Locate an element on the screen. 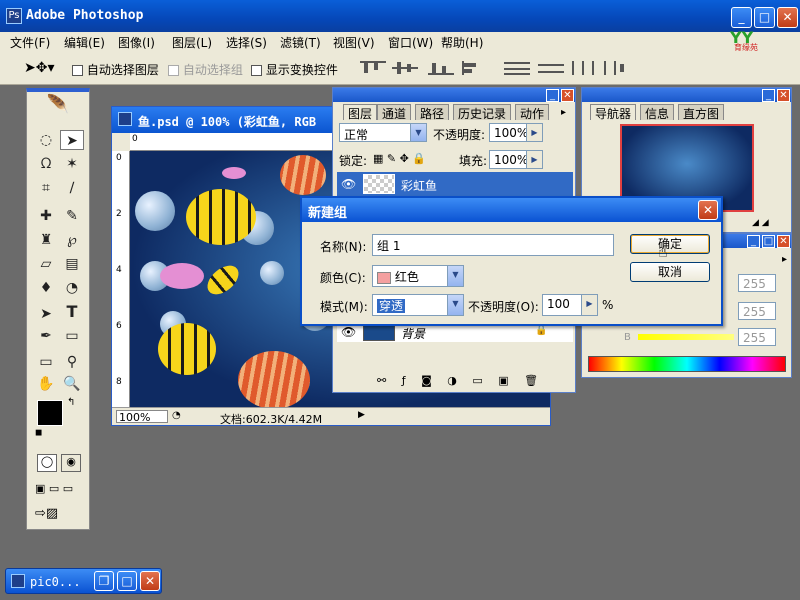  status-menu-icon: ◔ is located at coordinates (176, 415).